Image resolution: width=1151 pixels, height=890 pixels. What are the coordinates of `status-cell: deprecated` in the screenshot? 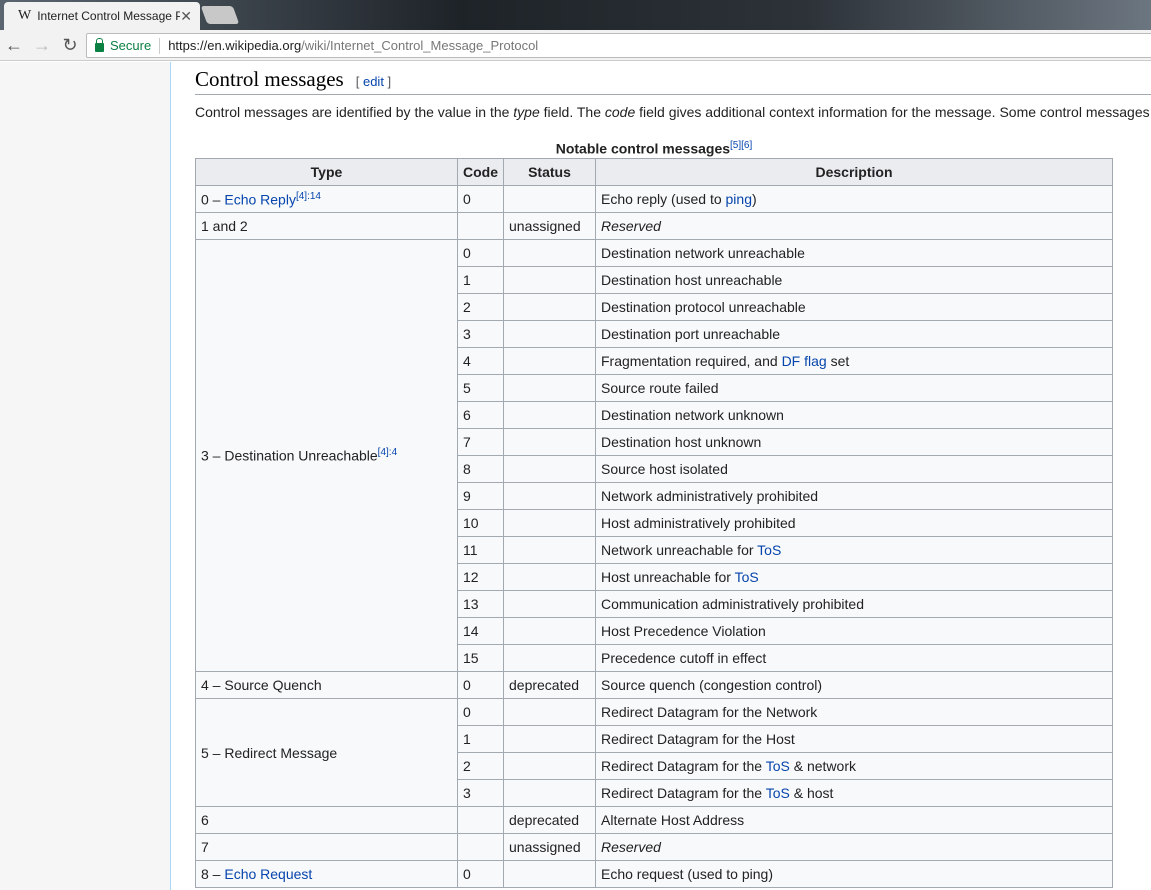 It's located at (549, 685).